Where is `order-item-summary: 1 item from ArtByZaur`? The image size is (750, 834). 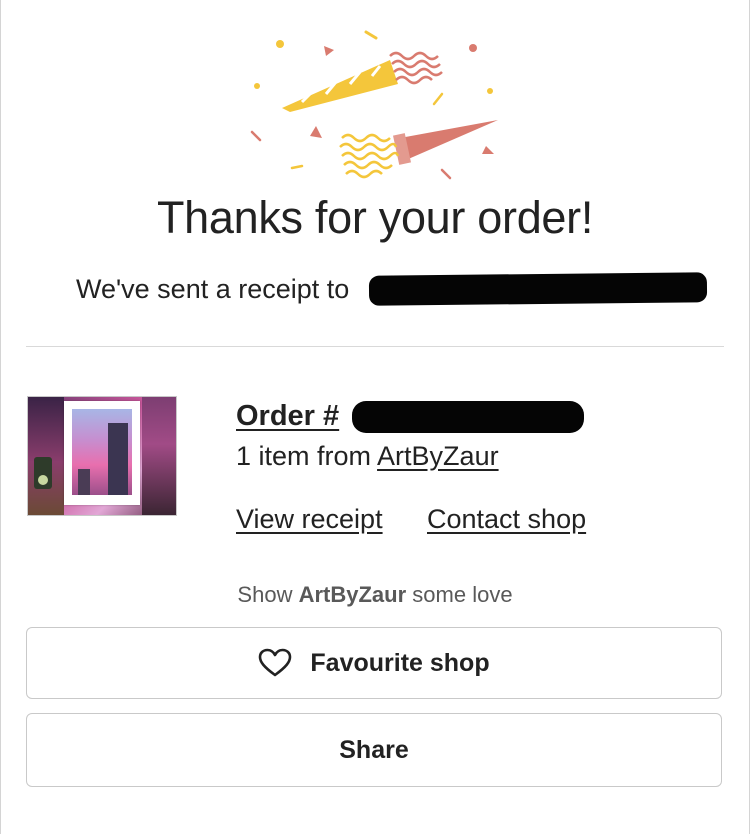 order-item-summary: 1 item from ArtByZaur is located at coordinates (367, 456).